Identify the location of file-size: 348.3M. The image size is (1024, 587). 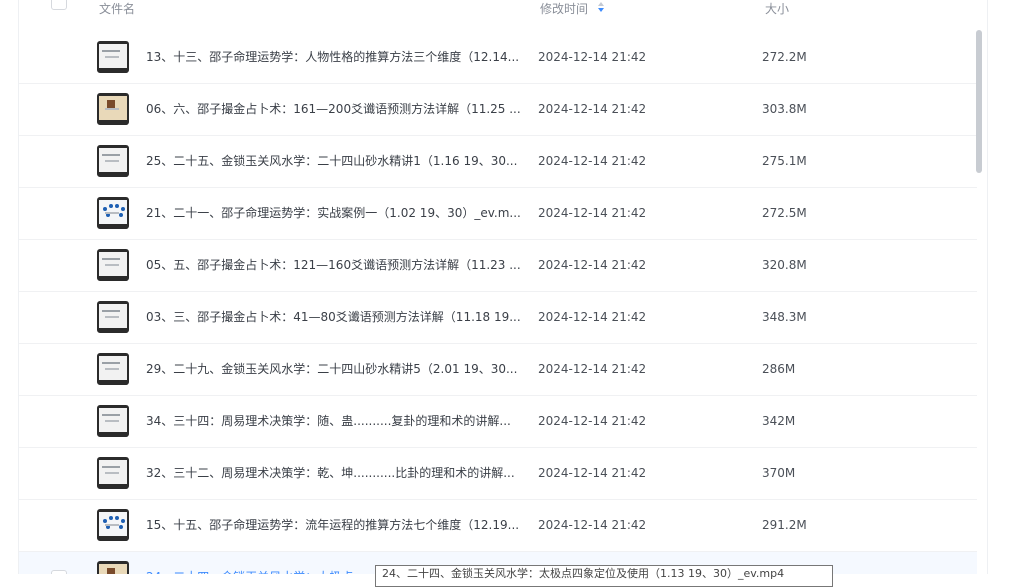
(784, 317).